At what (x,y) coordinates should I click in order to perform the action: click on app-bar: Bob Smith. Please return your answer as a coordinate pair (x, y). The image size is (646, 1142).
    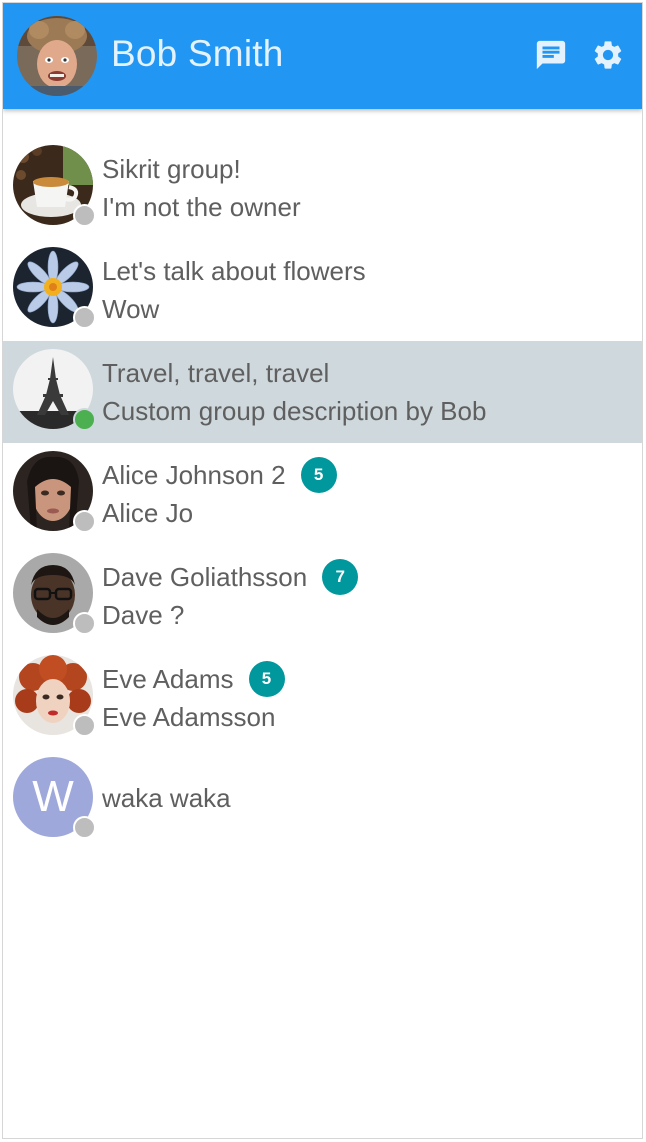
    Looking at the image, I should click on (322, 56).